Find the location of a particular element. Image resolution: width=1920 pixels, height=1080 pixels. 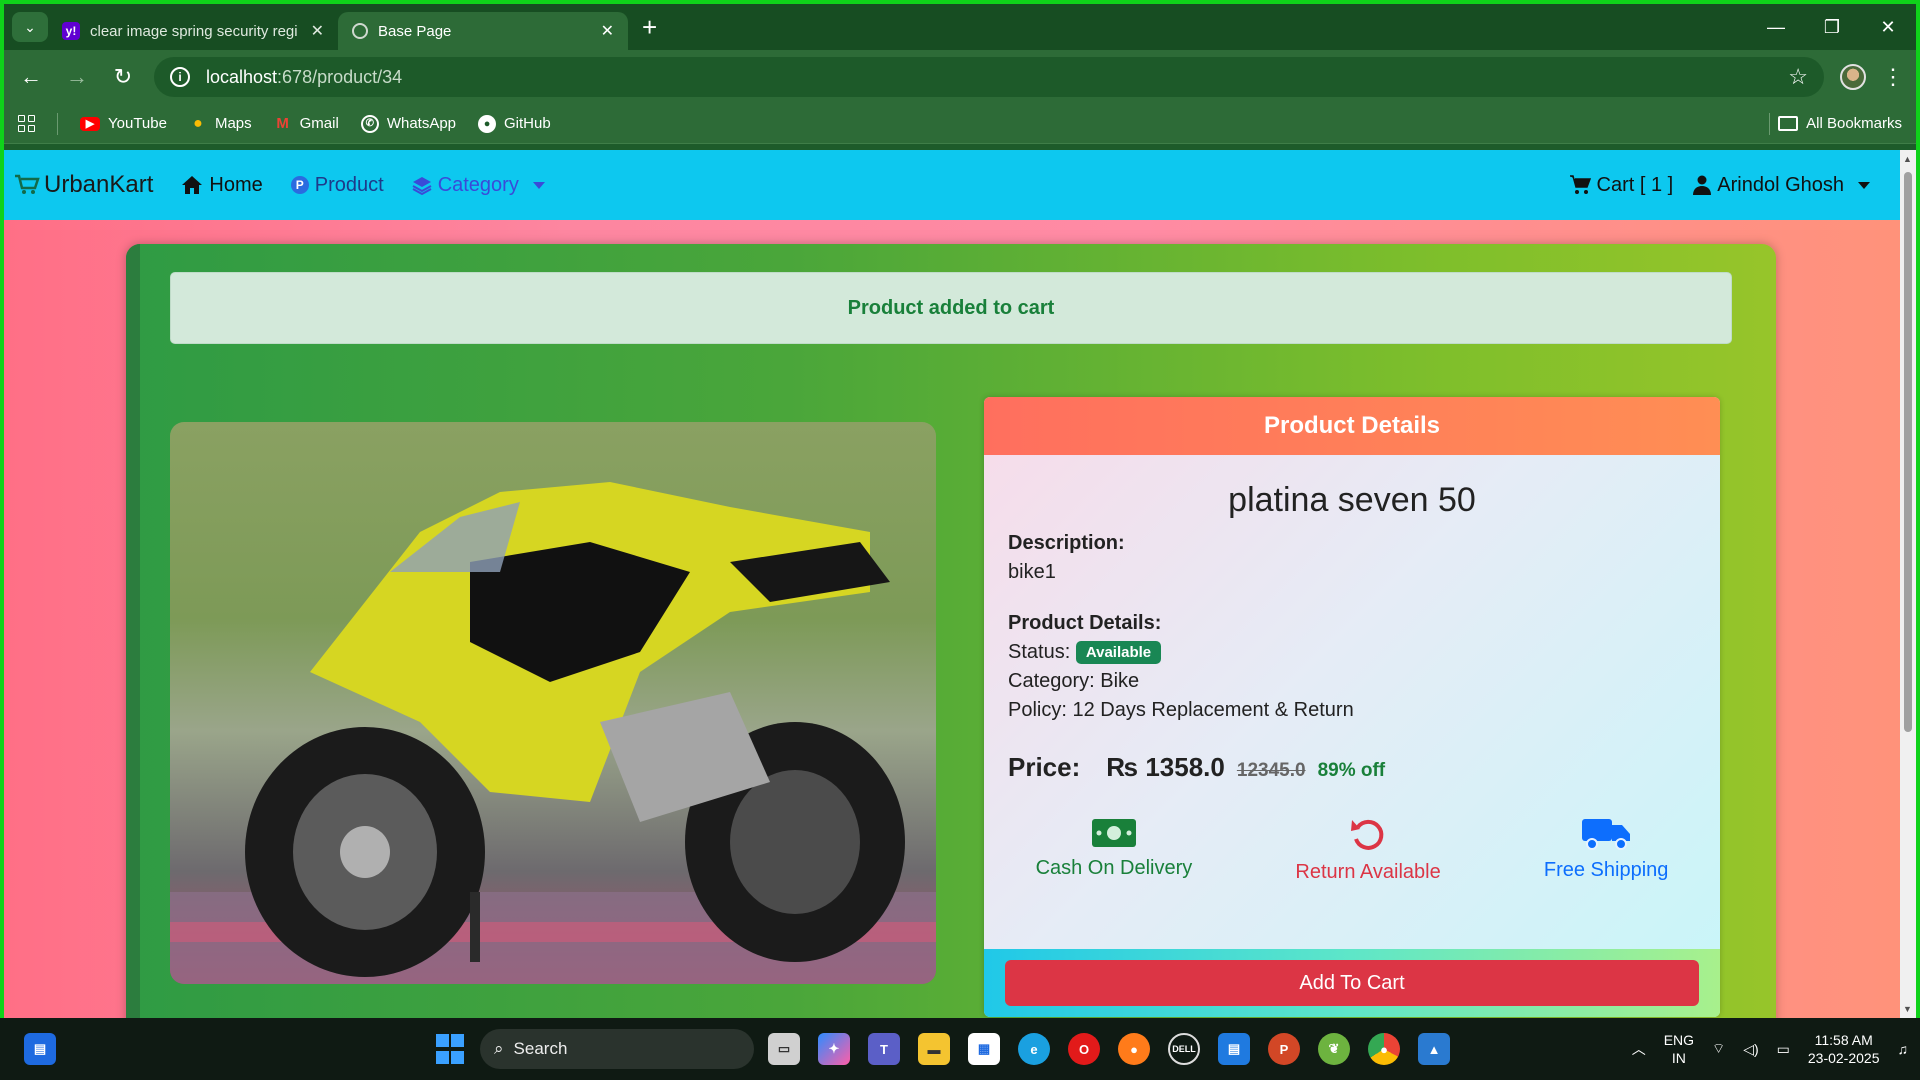

spring-tool-icon: ❦ is located at coordinates (1334, 1049).